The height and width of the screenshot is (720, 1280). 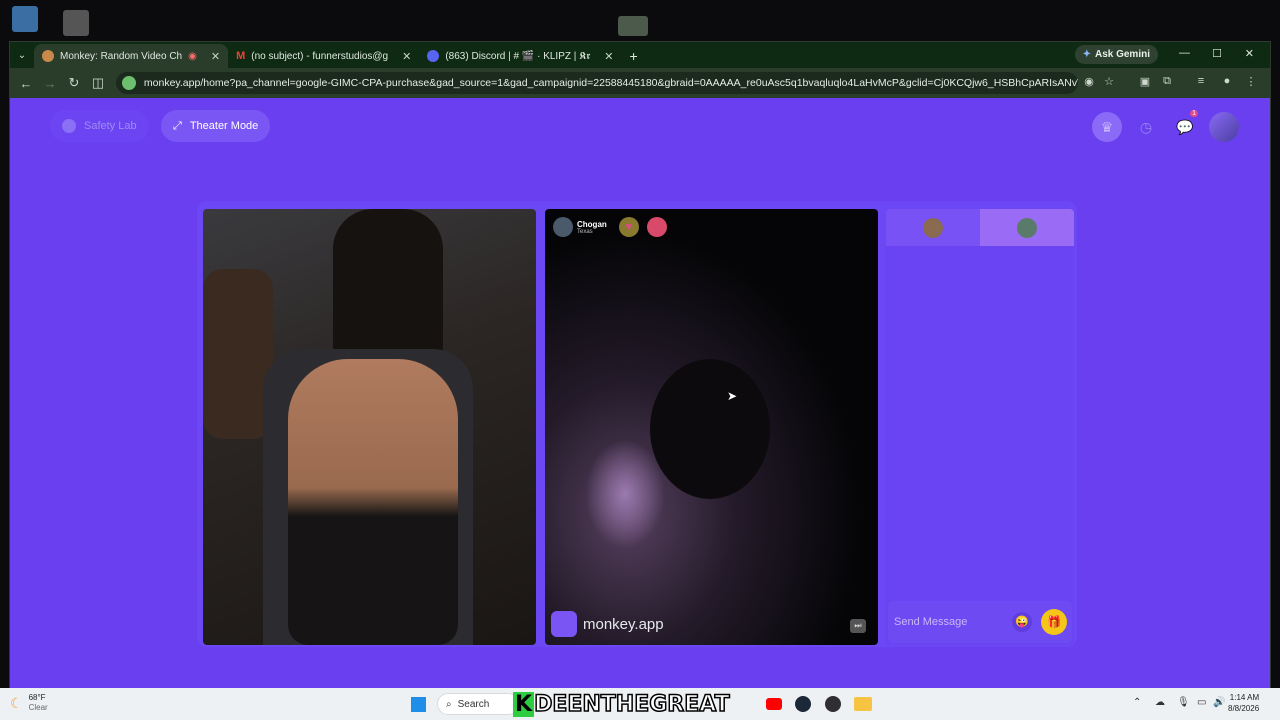 What do you see at coordinates (980, 427) in the screenshot?
I see `chat-panel: 😜 🎁` at bounding box center [980, 427].